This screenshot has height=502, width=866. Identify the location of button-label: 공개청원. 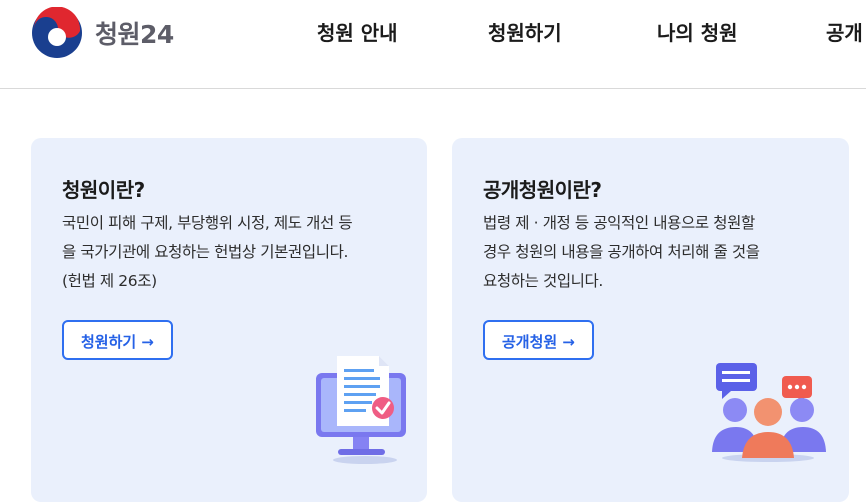
(530, 342).